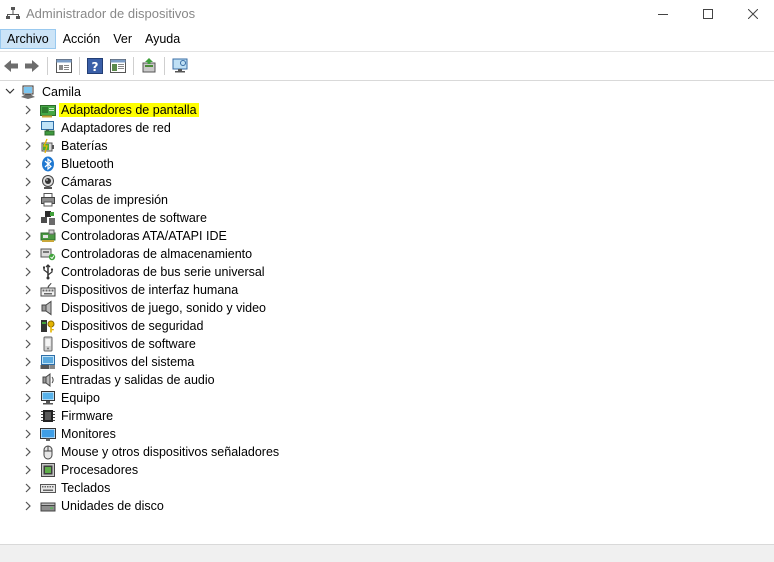  What do you see at coordinates (48, 416) in the screenshot?
I see `firmware-icon` at bounding box center [48, 416].